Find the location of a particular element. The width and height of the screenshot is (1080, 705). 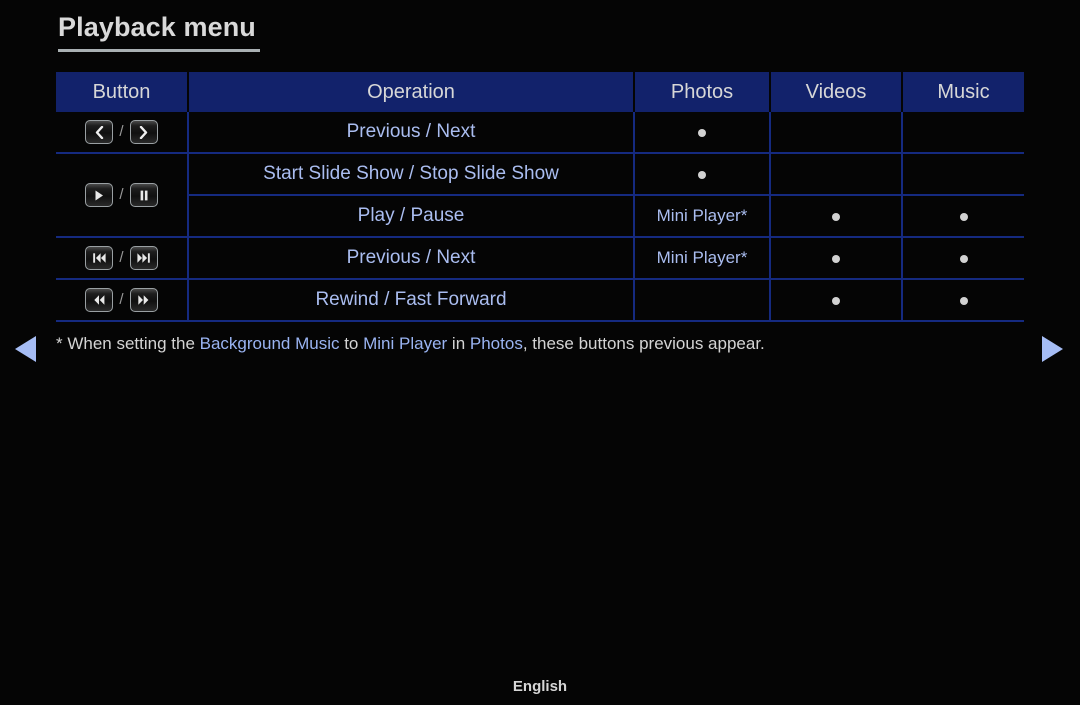

next-chevron-icon is located at coordinates (143, 132).